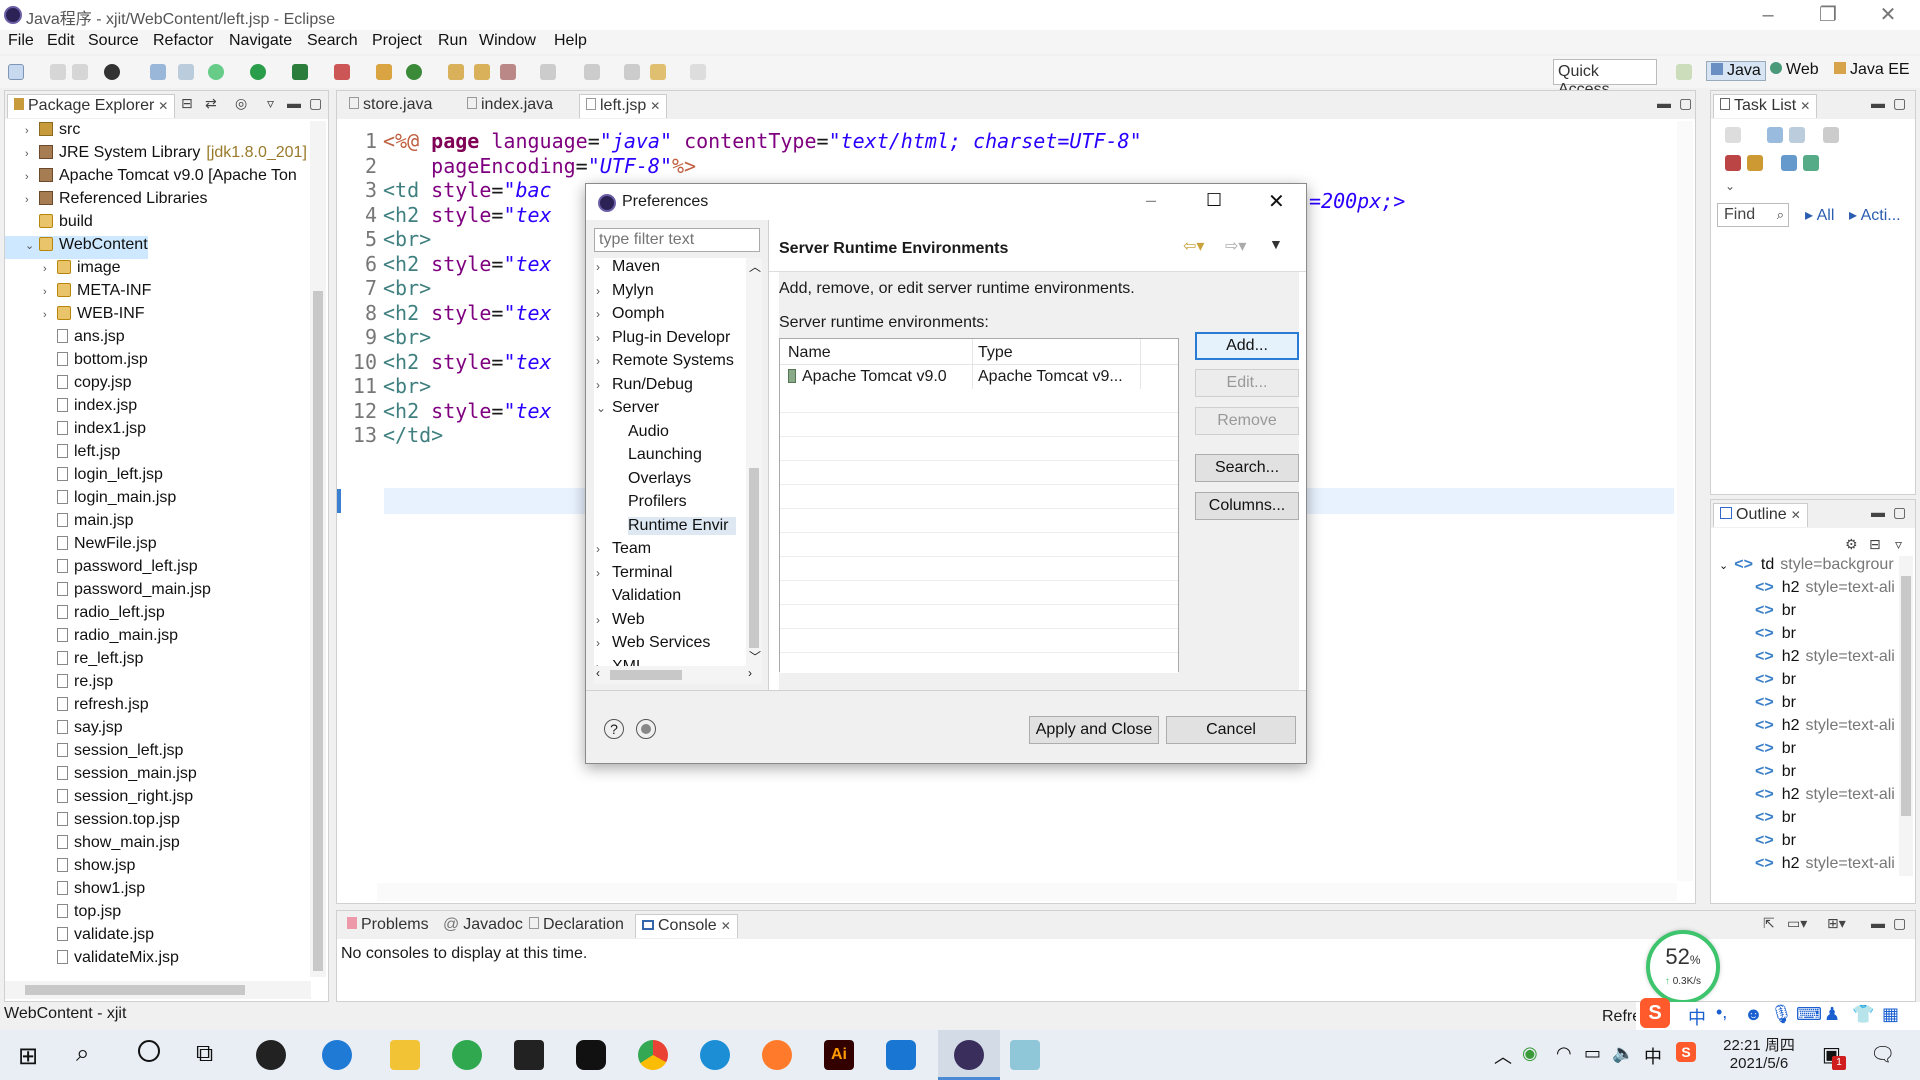 The image size is (1920, 1080). What do you see at coordinates (632, 72) in the screenshot?
I see `last-edit-icon` at bounding box center [632, 72].